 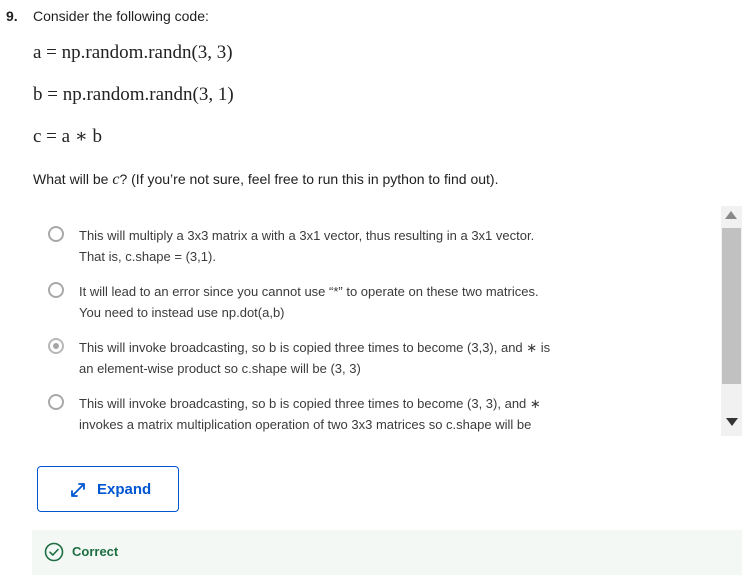 What do you see at coordinates (133, 52) in the screenshot?
I see `code-line-a: a = np.random.randn(3, 3)` at bounding box center [133, 52].